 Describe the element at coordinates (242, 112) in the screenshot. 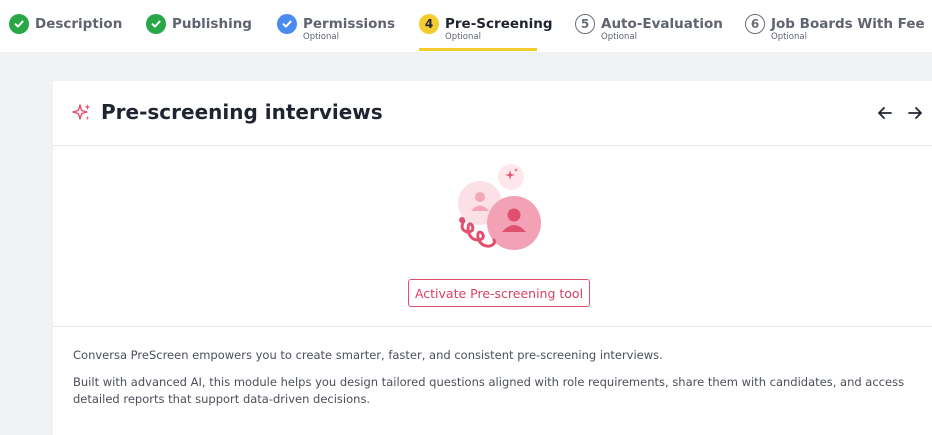

I see `card-title: Pre-screening interviews` at that location.